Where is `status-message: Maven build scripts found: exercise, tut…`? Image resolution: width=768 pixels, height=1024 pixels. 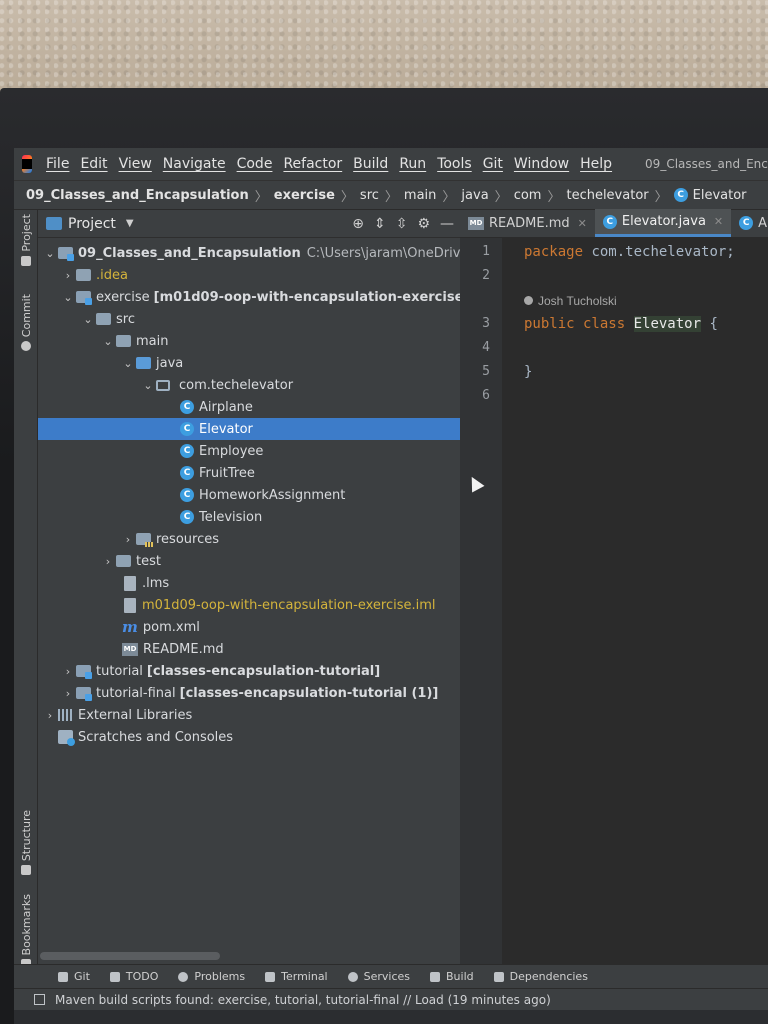 status-message: Maven build scripts found: exercise, tut… is located at coordinates (303, 1000).